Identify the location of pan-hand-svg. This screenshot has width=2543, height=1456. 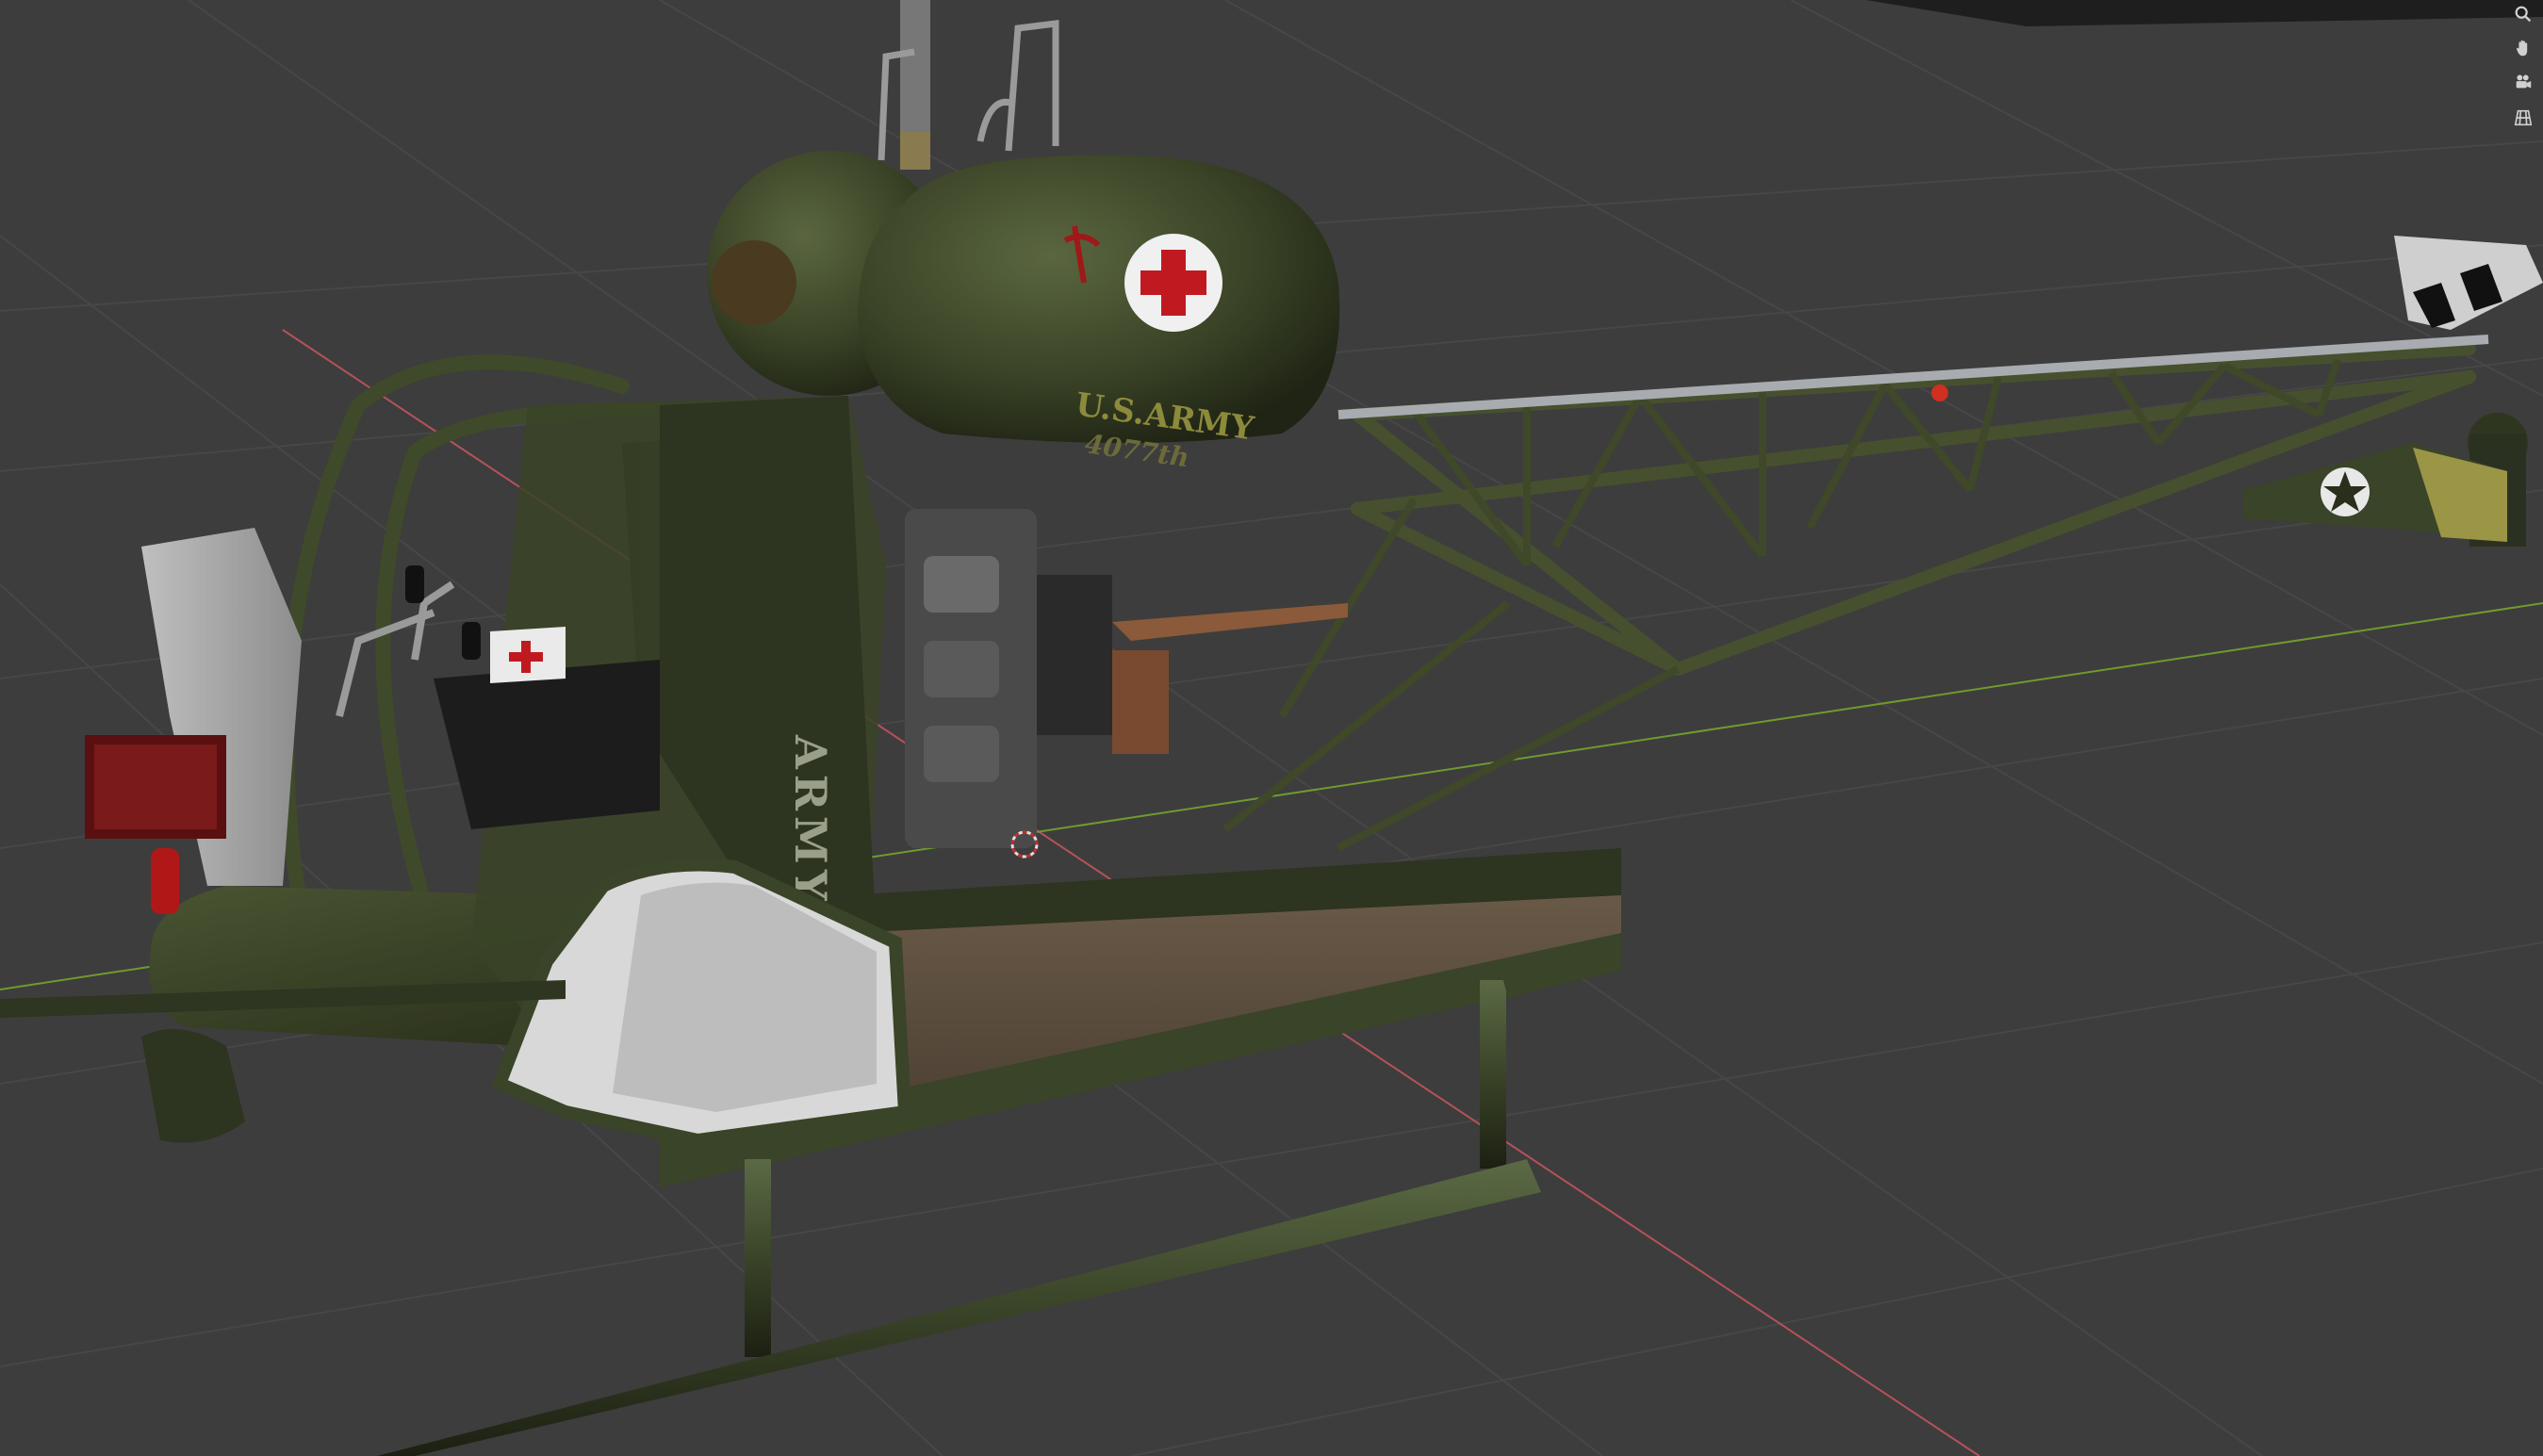
(2522, 49).